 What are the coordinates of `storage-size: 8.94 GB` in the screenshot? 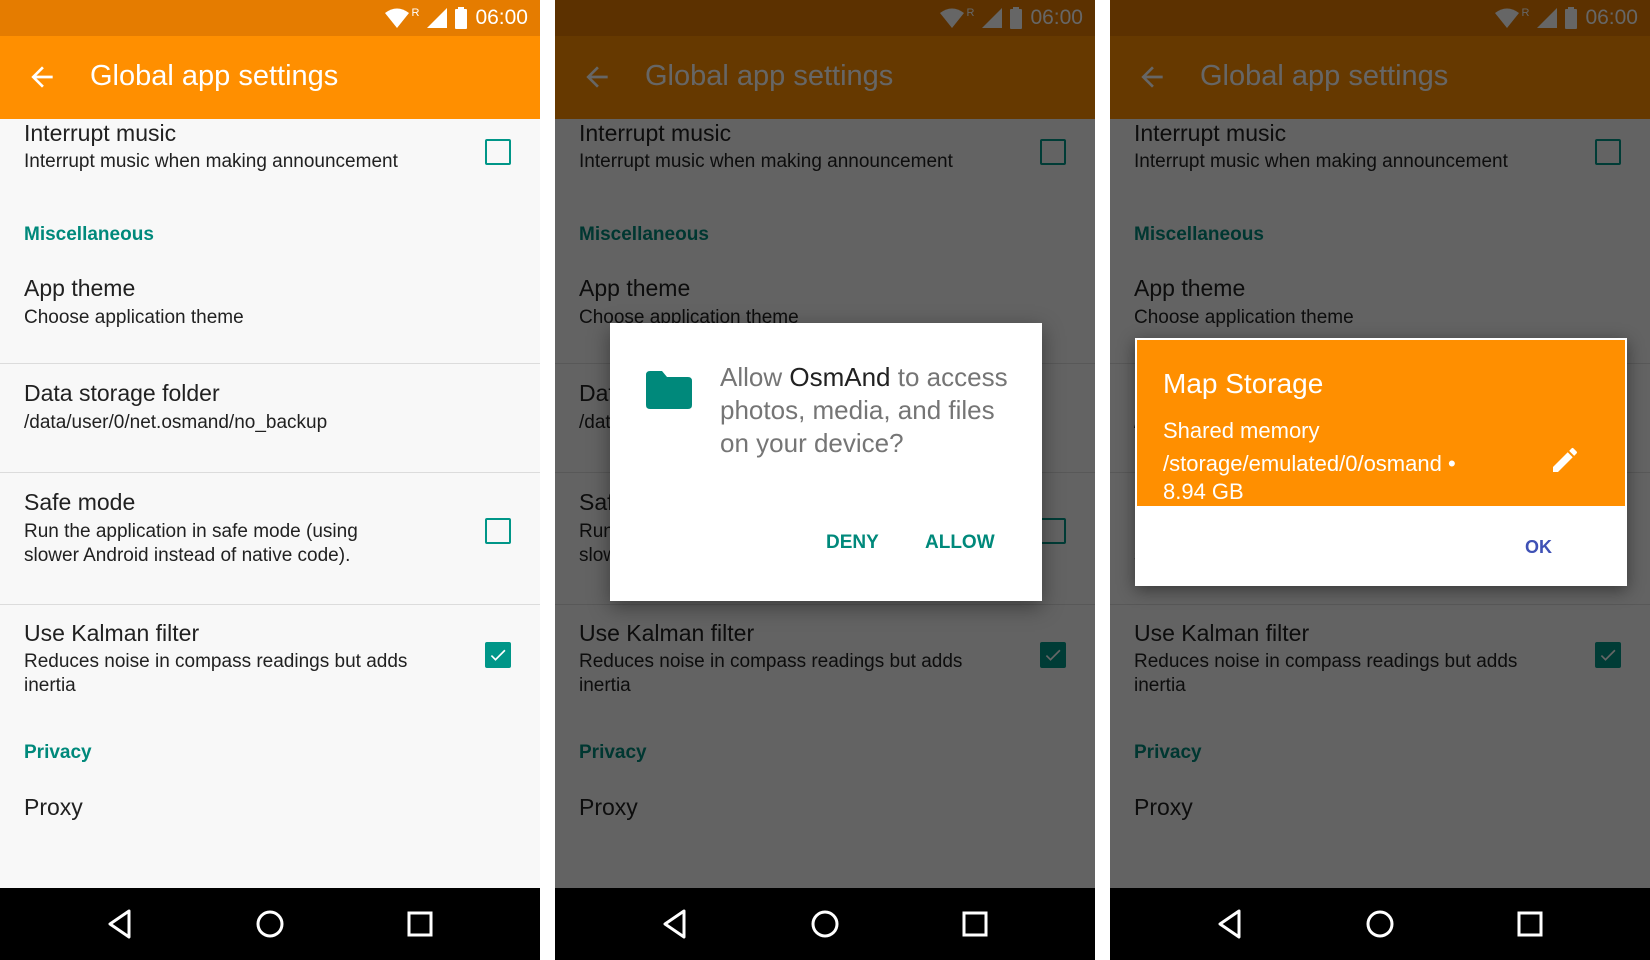 It's located at (1203, 491).